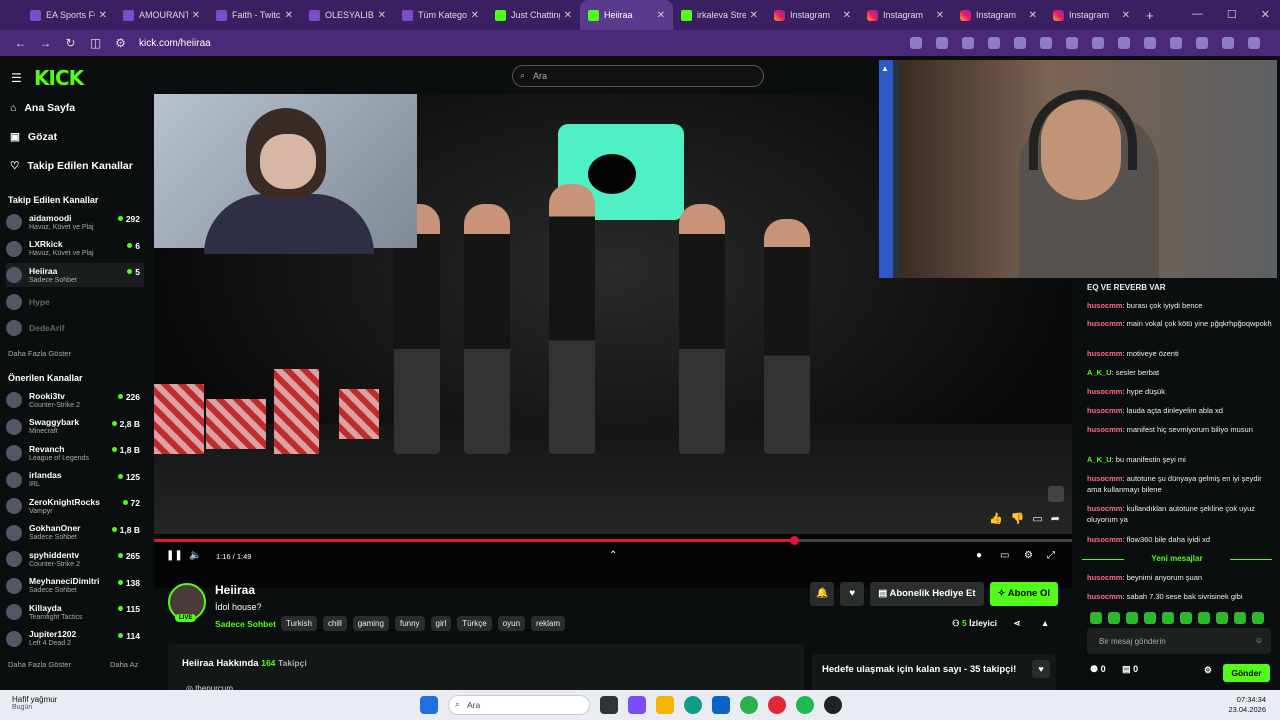 The image size is (1280, 720). I want to click on stream-tag: funny, so click(409, 623).